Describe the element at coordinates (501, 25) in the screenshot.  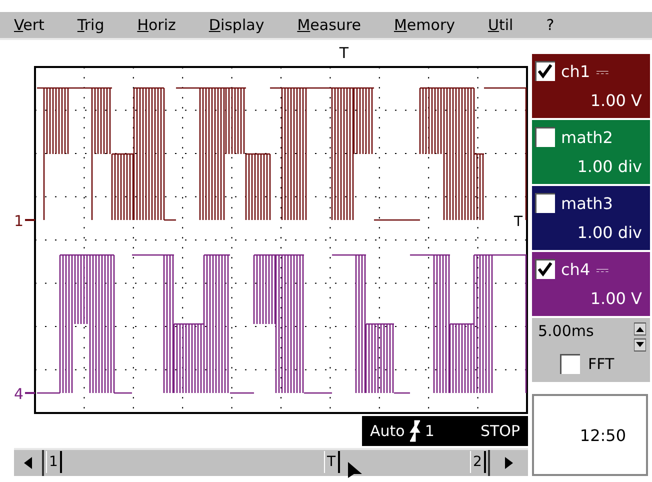
I see `menu-item: Util` at that location.